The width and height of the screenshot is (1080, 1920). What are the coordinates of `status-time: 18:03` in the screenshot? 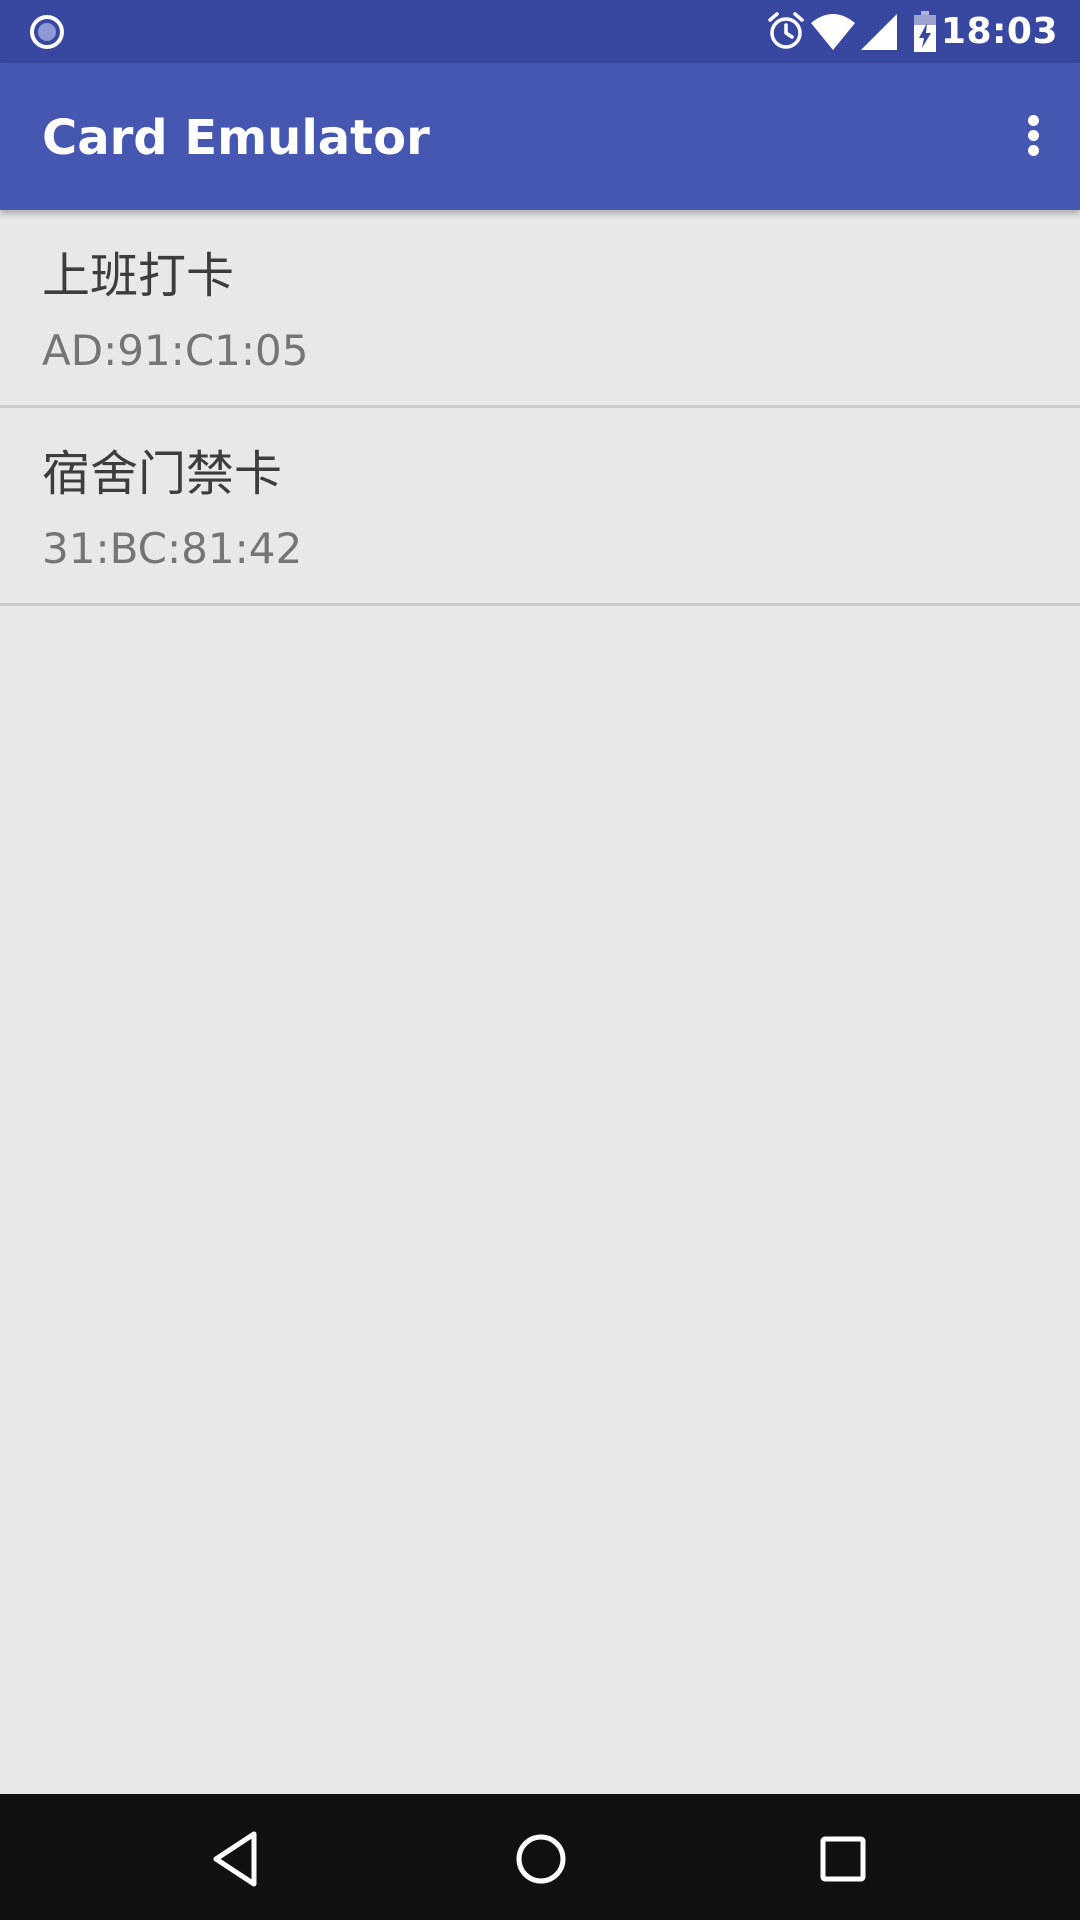 It's located at (999, 31).